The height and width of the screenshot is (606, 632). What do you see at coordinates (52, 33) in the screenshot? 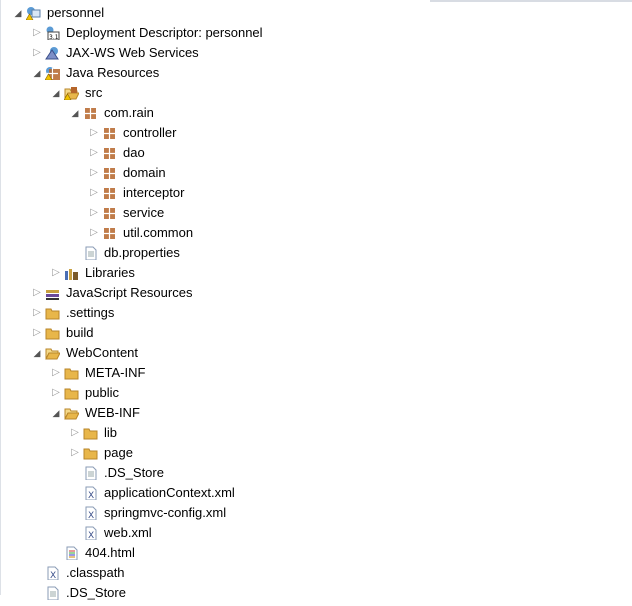
I see `deployment-descriptor-icon: 3.1` at bounding box center [52, 33].